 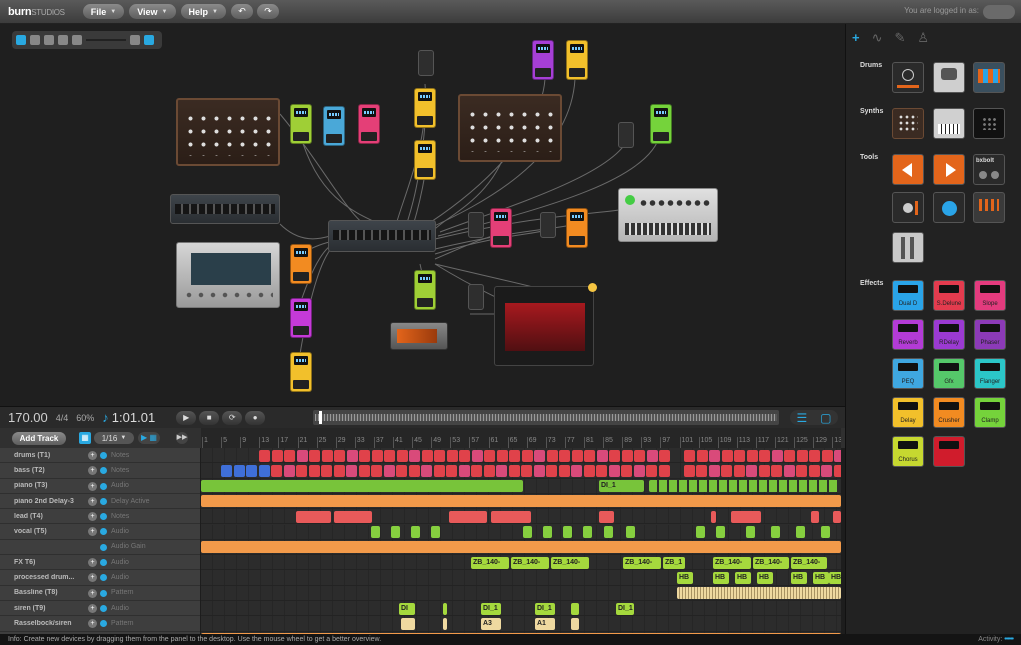 What do you see at coordinates (491, 623) in the screenshot?
I see `clip: A3` at bounding box center [491, 623].